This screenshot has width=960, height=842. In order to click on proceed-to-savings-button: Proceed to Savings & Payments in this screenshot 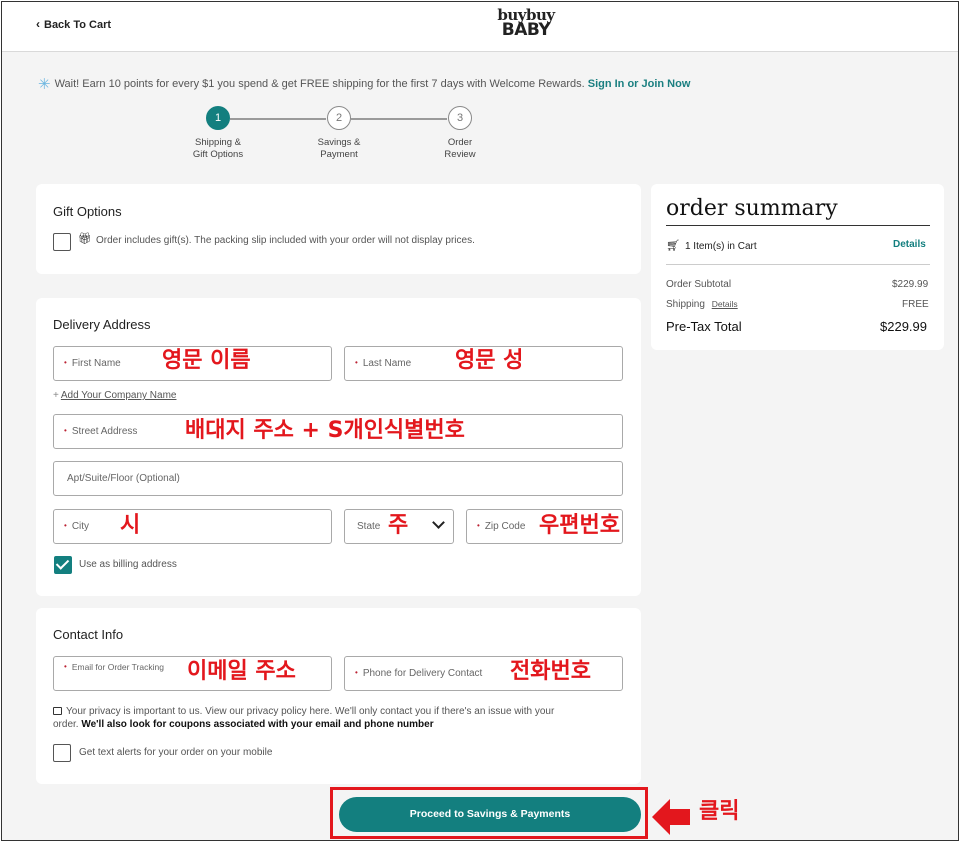, I will do `click(490, 814)`.